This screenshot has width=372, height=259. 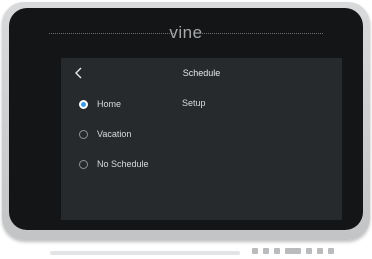 I want to click on option-vacation: Vacation, so click(x=105, y=134).